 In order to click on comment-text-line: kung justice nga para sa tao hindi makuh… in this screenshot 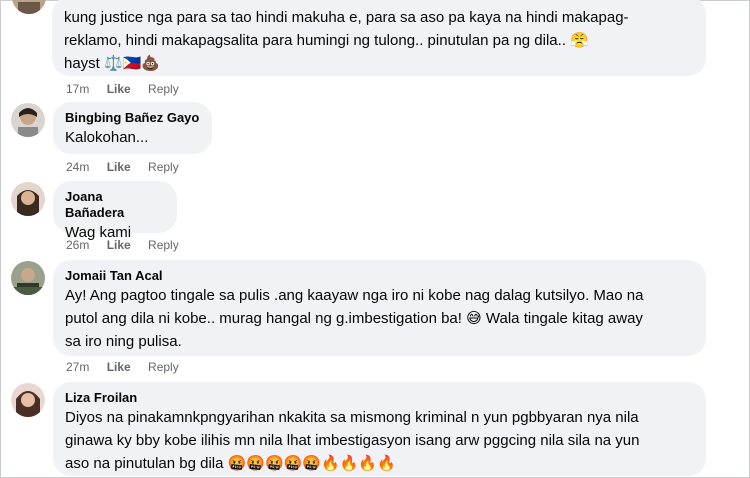, I will do `click(346, 17)`.